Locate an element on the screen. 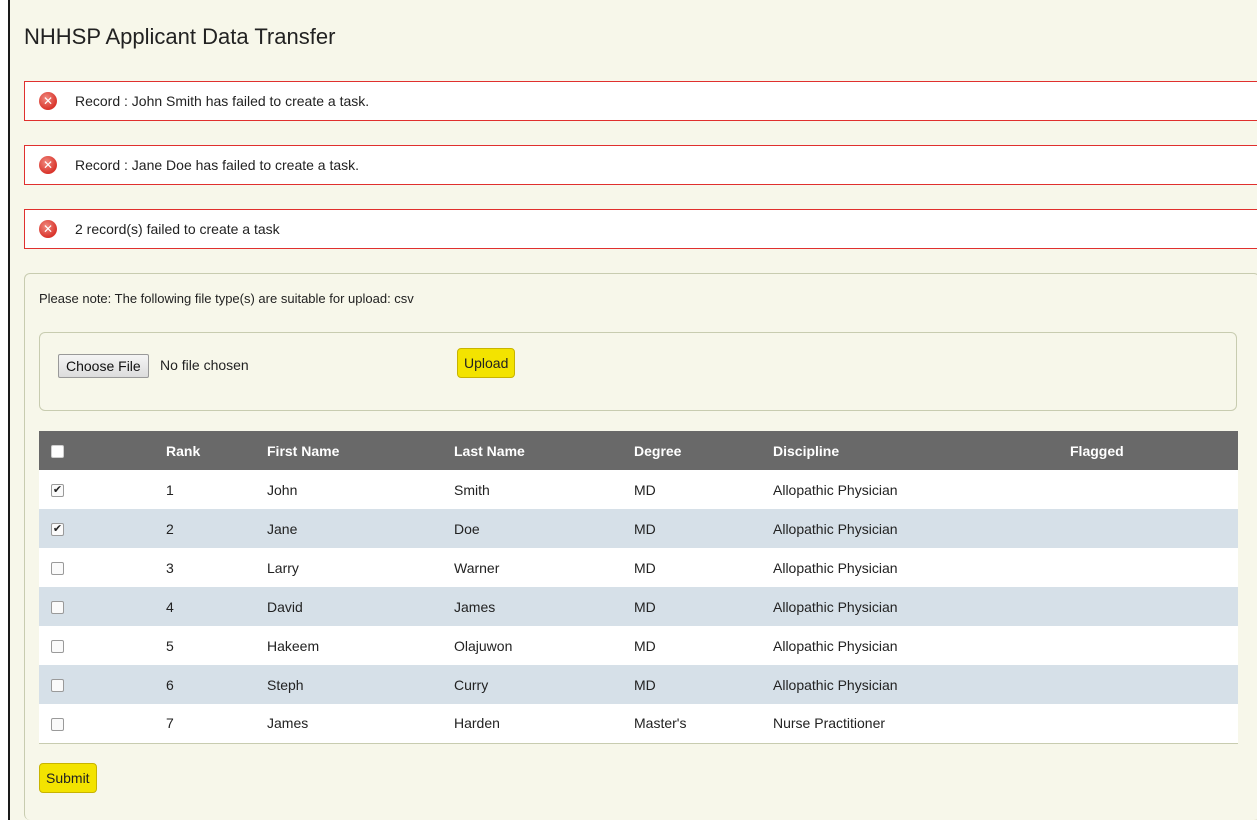 The image size is (1257, 820). rank-cell: 2 is located at coordinates (170, 528).